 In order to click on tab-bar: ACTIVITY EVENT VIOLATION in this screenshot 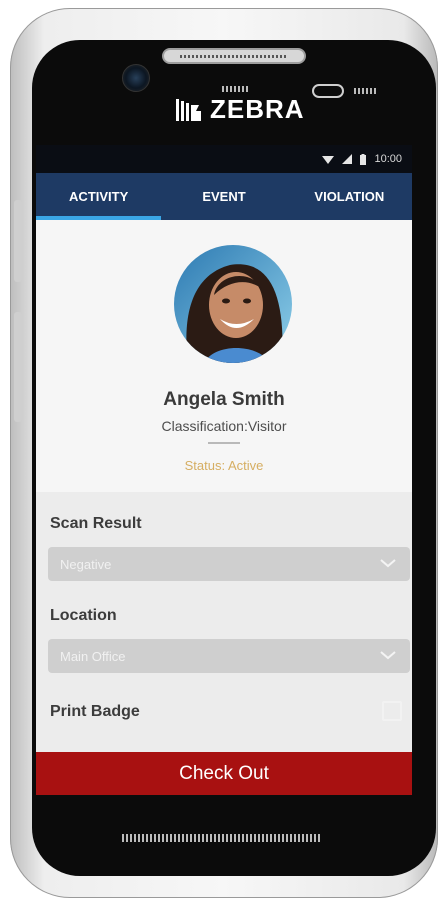, I will do `click(224, 196)`.